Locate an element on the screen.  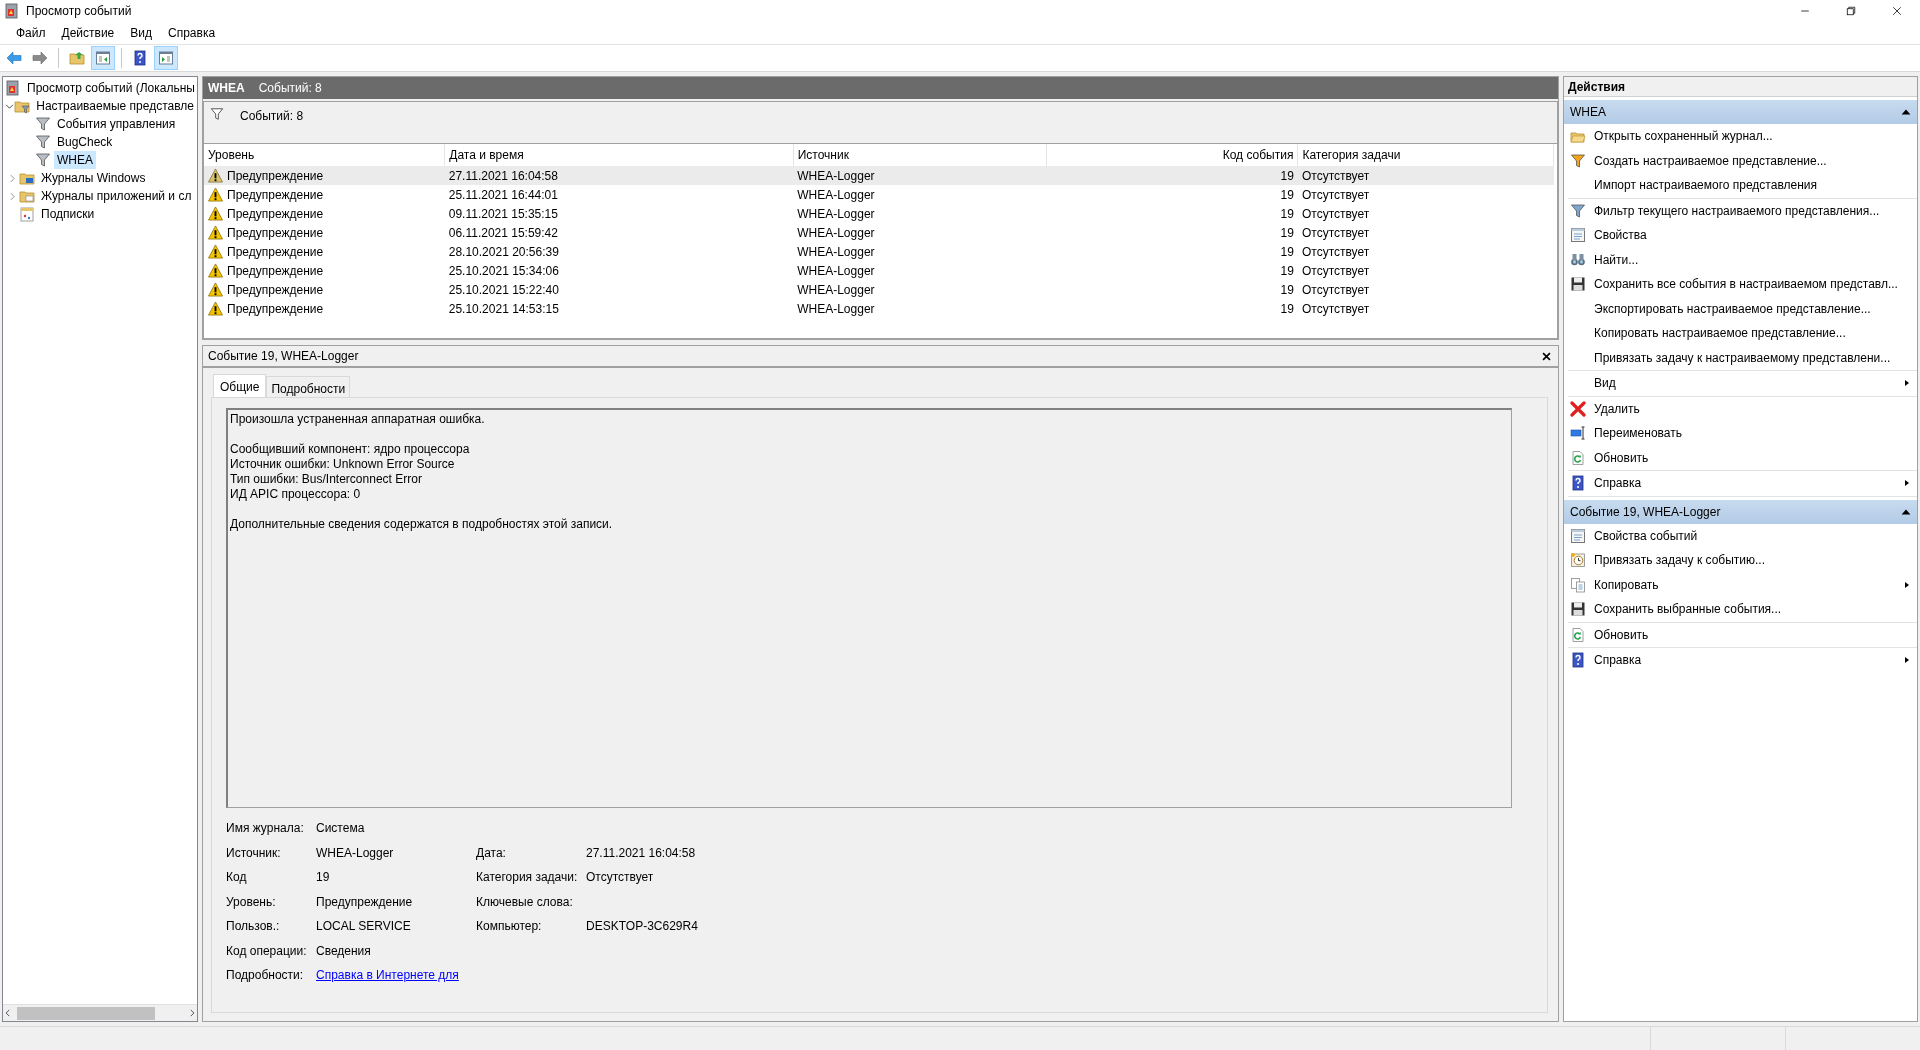
tree-item: Подписки is located at coordinates (68, 214).